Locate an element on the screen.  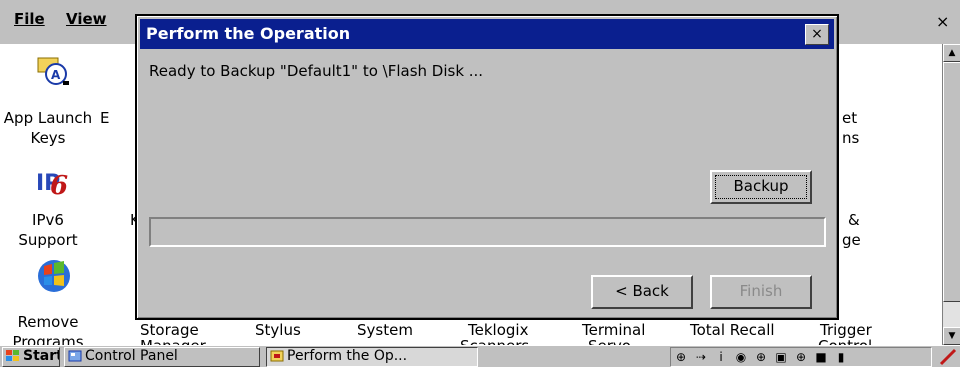
dialog-title: Perform the Operation is located at coordinates (248, 33).